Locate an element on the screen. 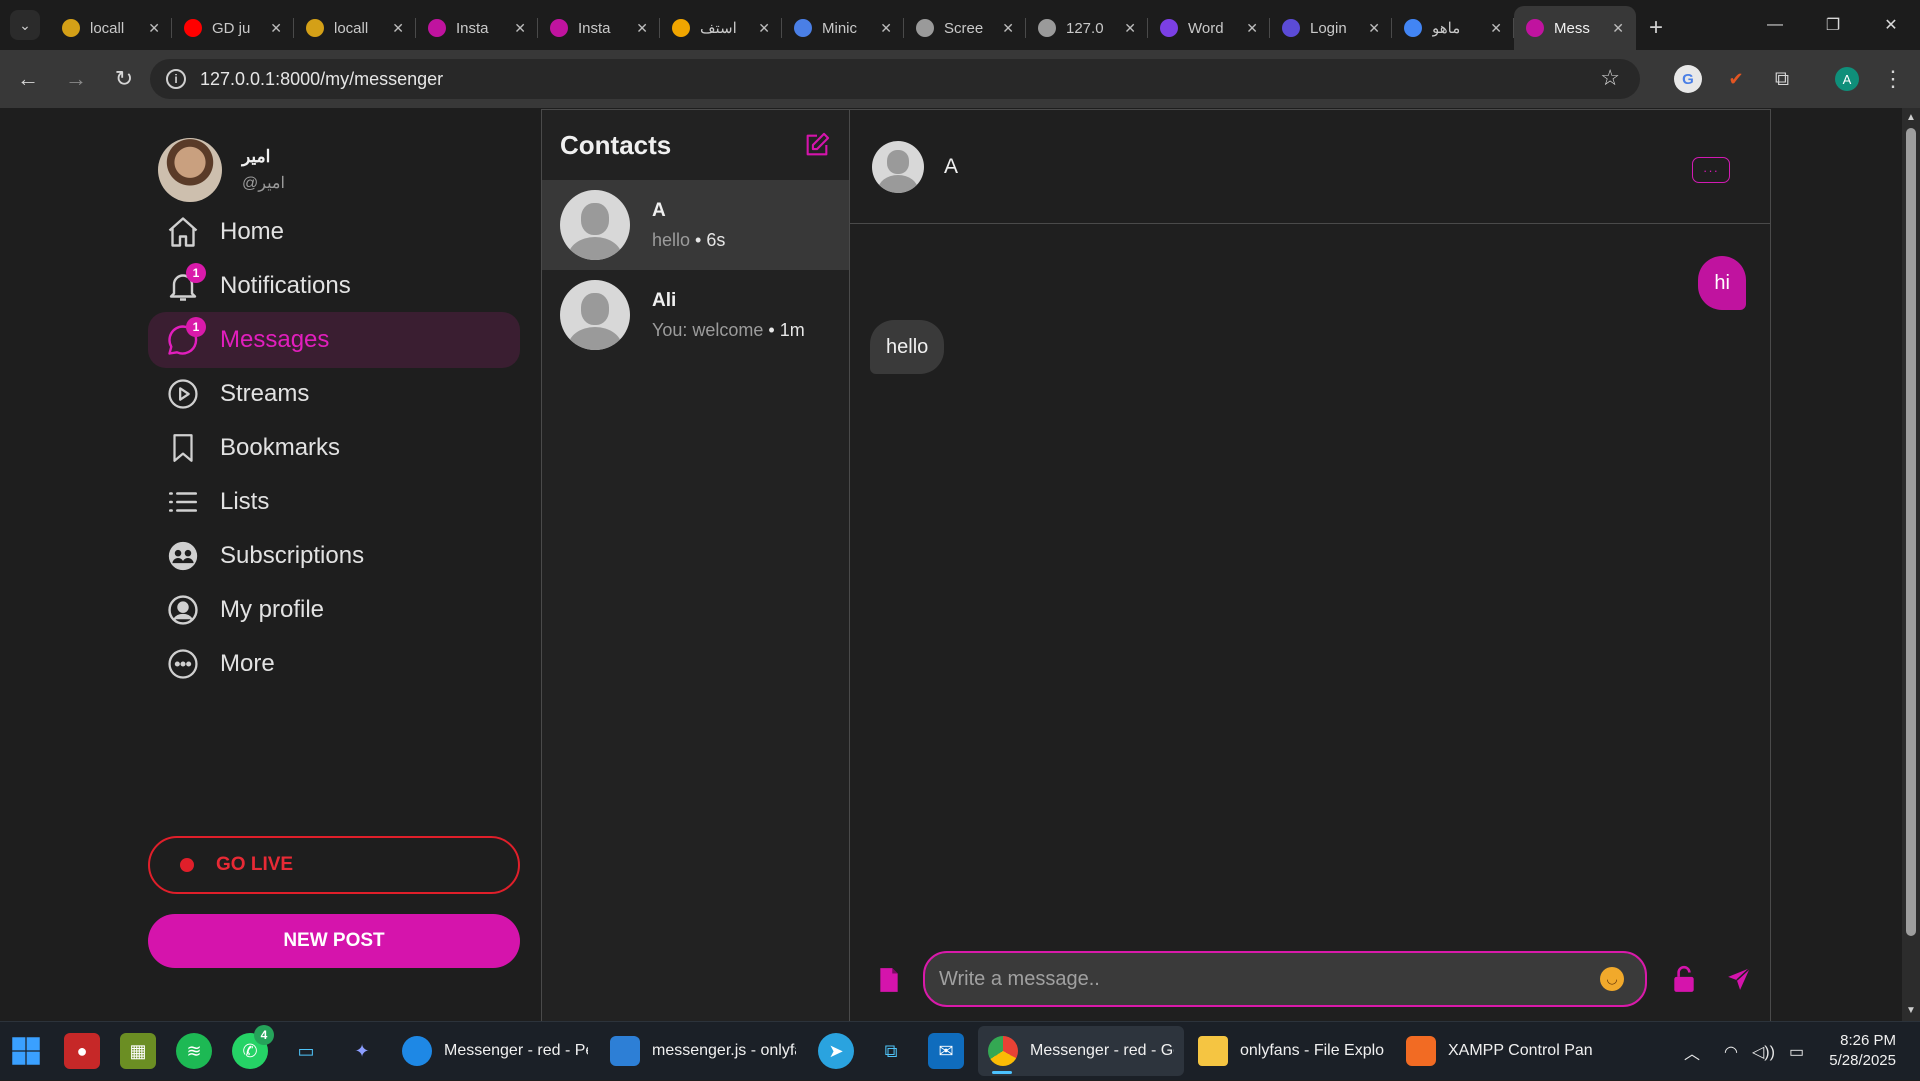 This screenshot has height=1081, width=1920. nav-item-subscriptions: Subscriptions is located at coordinates (334, 556).